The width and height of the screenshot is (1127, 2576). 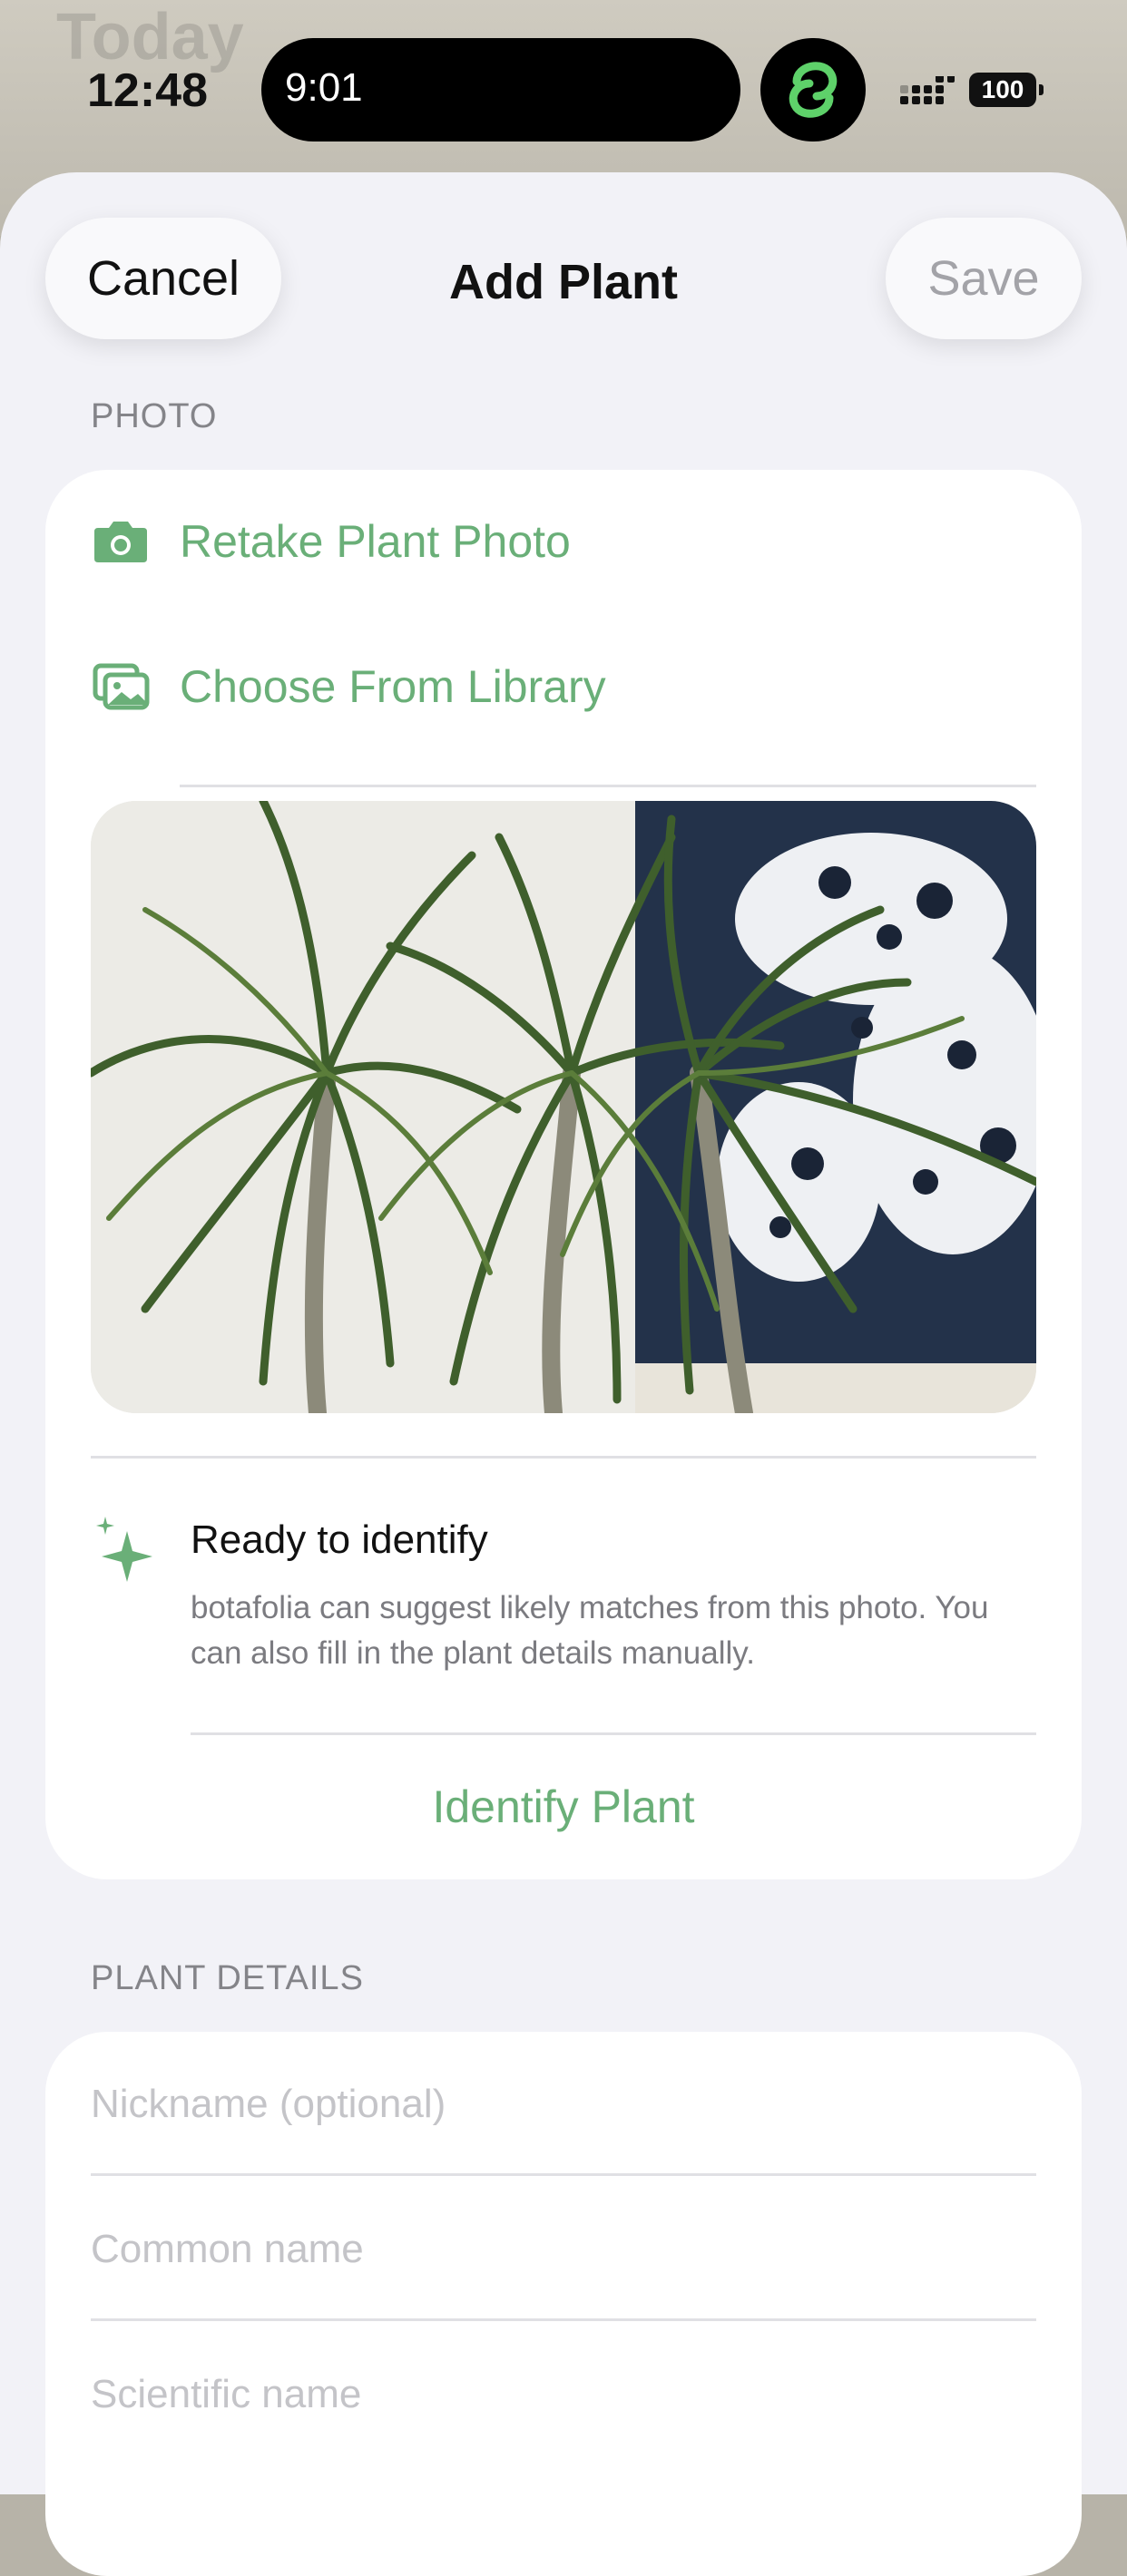 What do you see at coordinates (927, 90) in the screenshot?
I see `signal-icon` at bounding box center [927, 90].